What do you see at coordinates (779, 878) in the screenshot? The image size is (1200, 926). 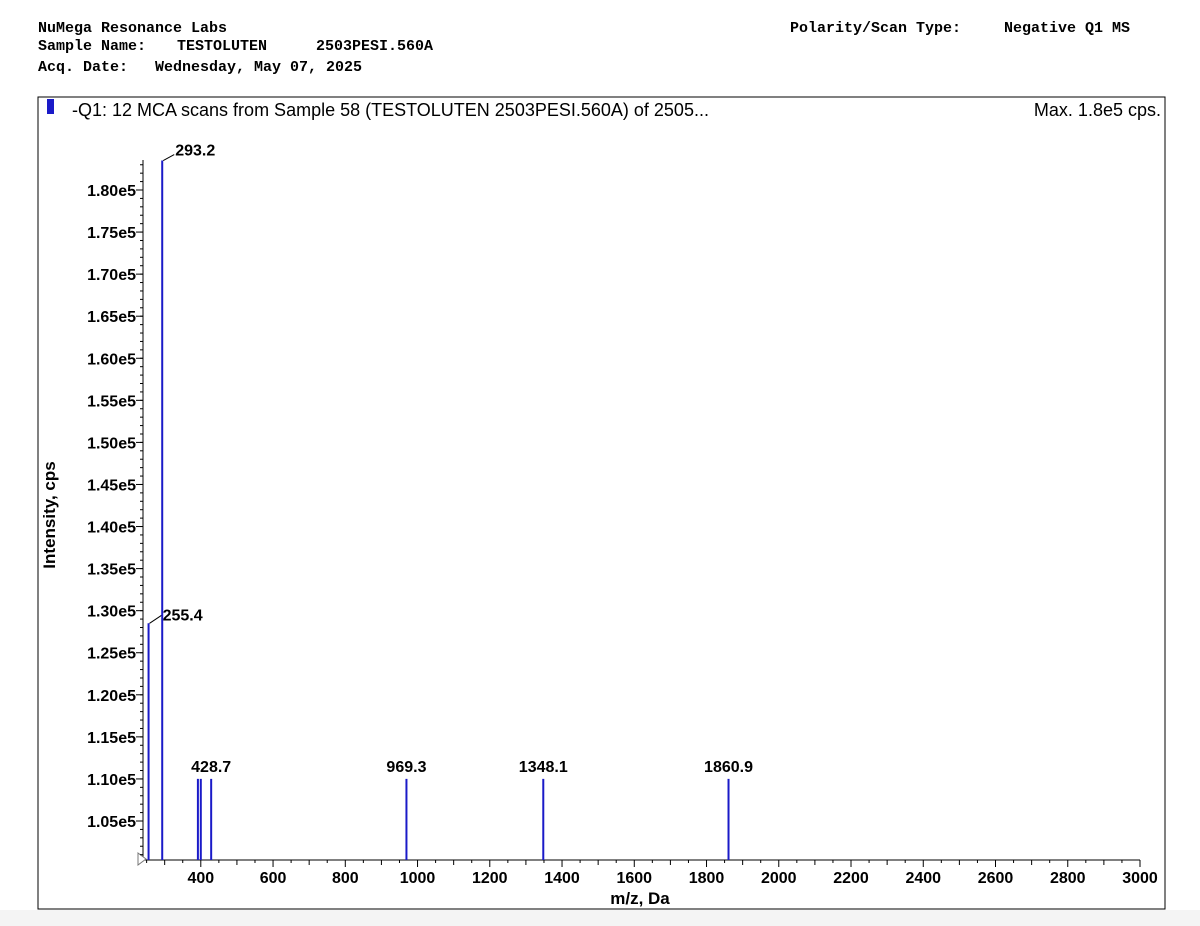 I see `x-tick-label: 2000` at bounding box center [779, 878].